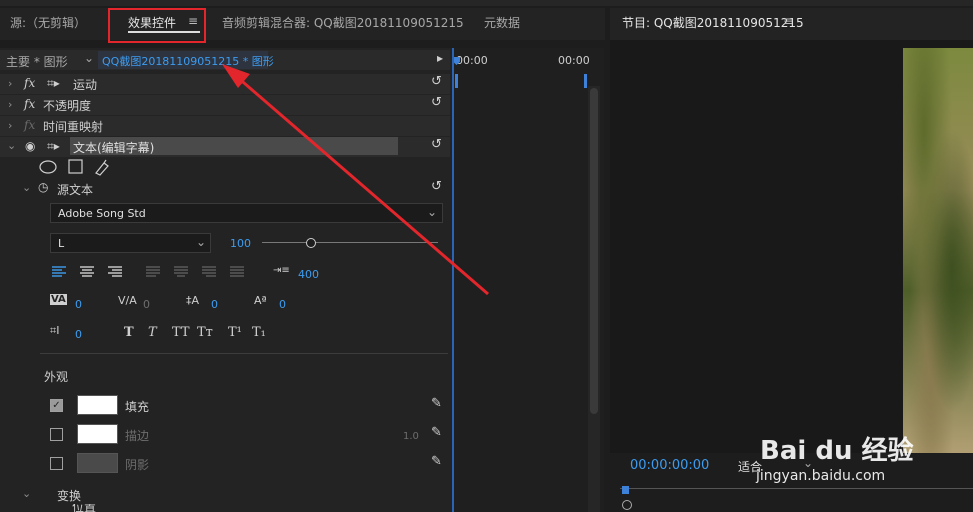 The height and width of the screenshot is (512, 973). Describe the element at coordinates (362, 185) in the screenshot. I see `arrow-shaft` at that location.